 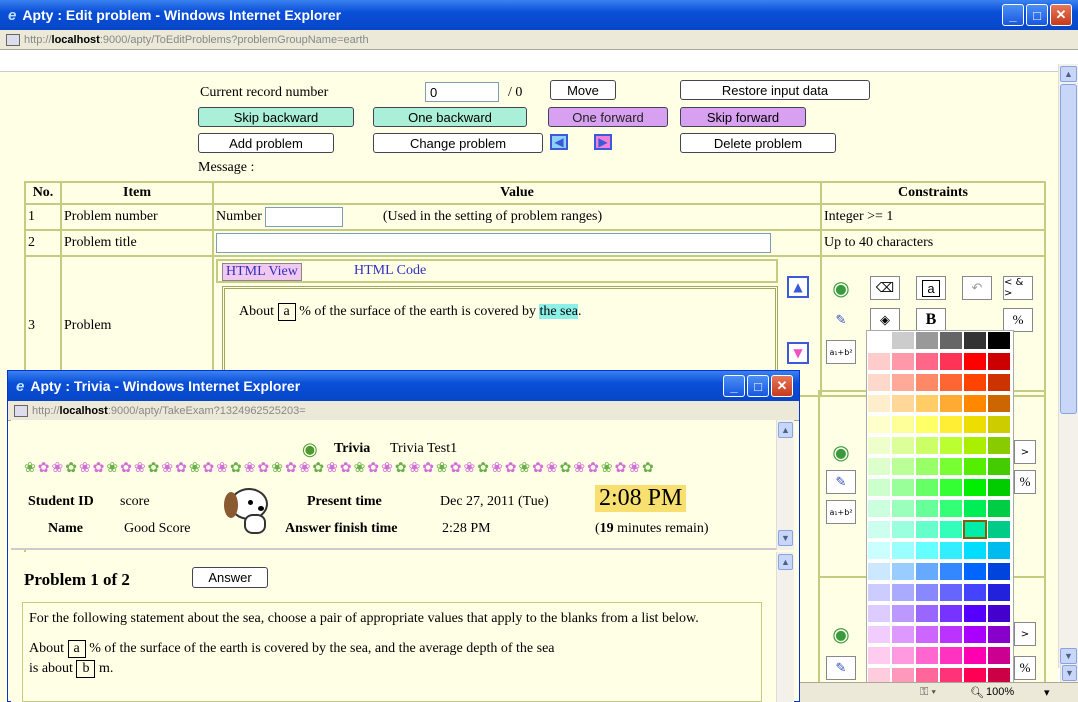 I want to click on zoom-icon: 🔍︎, so click(x=977, y=692).